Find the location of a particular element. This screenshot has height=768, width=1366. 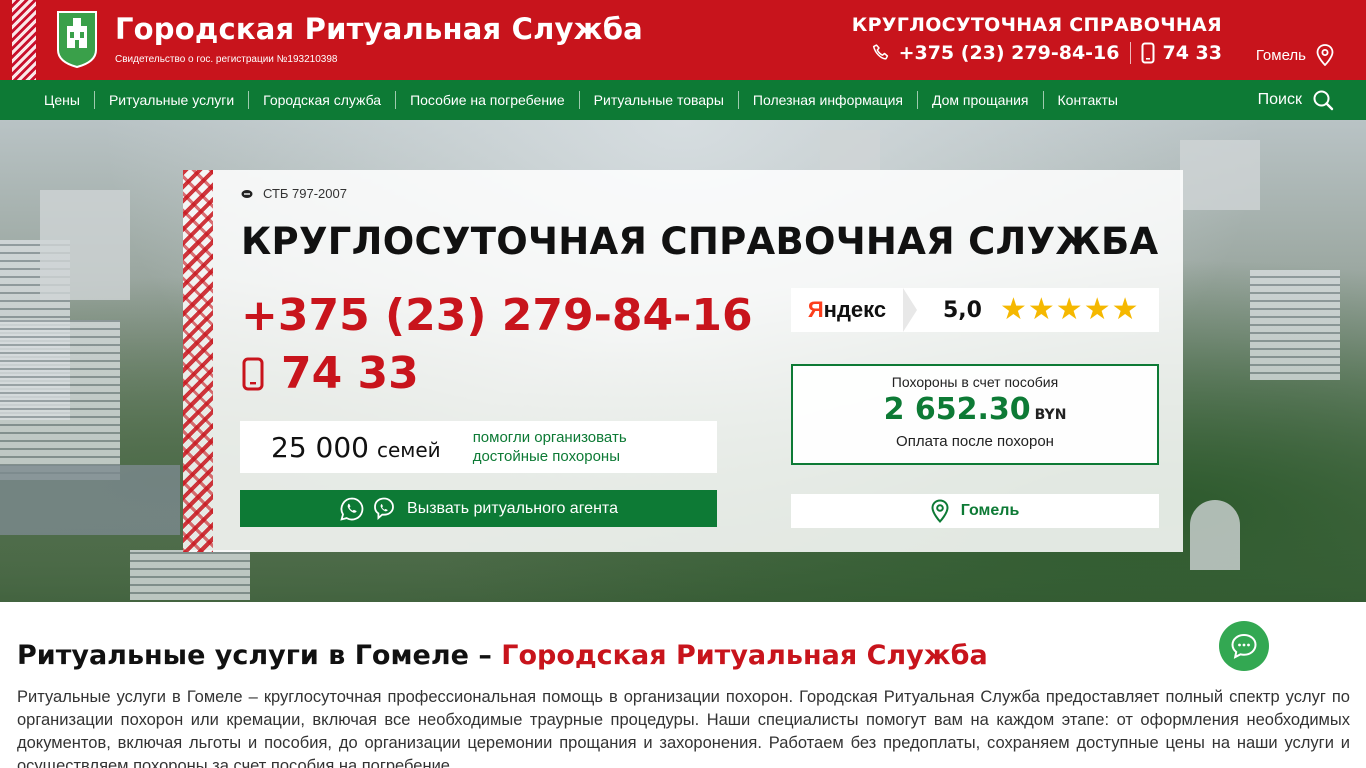

families-note-line-1: помогли организовать is located at coordinates (549, 437).